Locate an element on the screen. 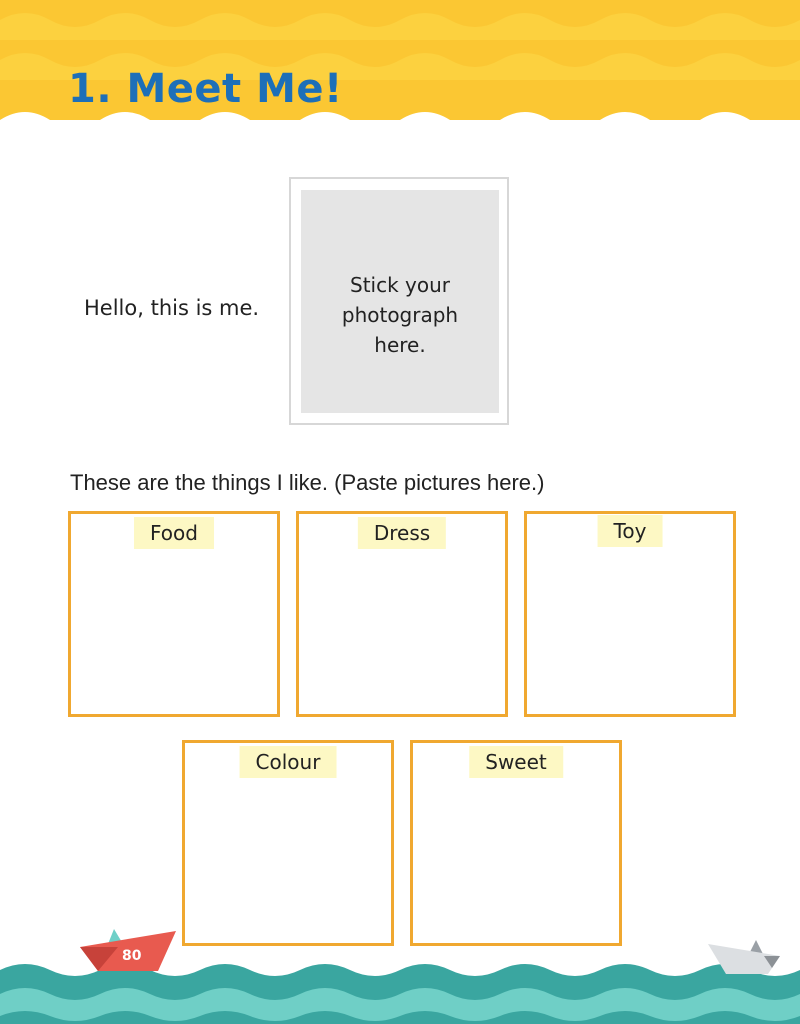  photo-frame: Stick your photograph here. is located at coordinates (399, 301).